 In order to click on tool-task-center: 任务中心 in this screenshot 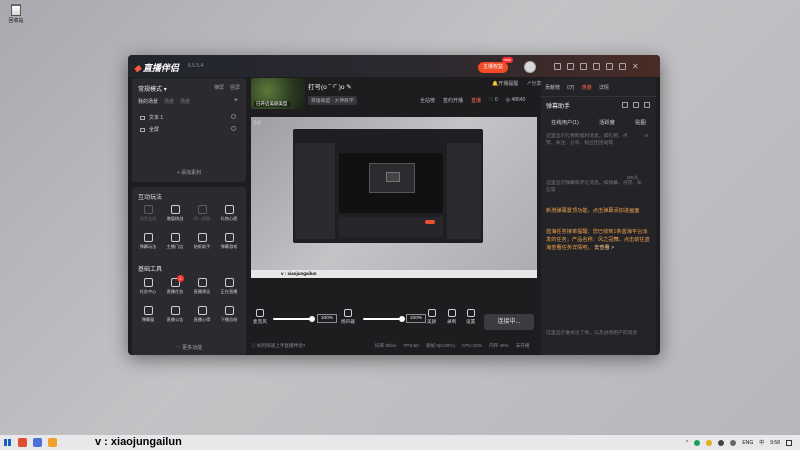, I will do `click(148, 286)`.